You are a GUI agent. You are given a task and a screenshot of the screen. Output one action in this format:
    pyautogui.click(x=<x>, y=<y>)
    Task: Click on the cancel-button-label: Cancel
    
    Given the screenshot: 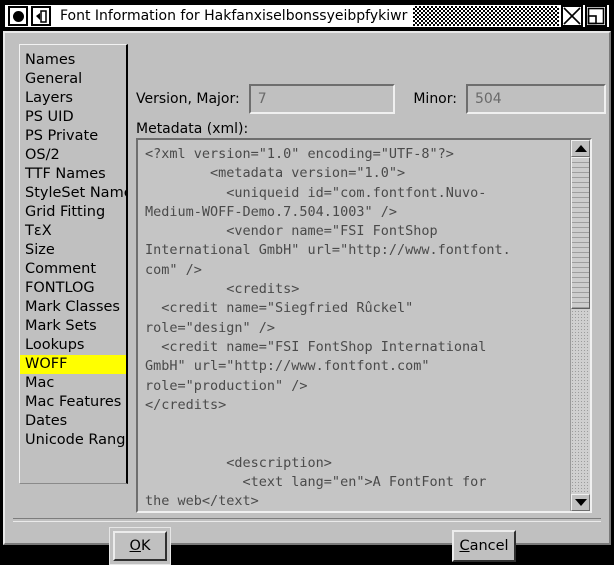 What is the action you would take?
    pyautogui.click(x=483, y=546)
    